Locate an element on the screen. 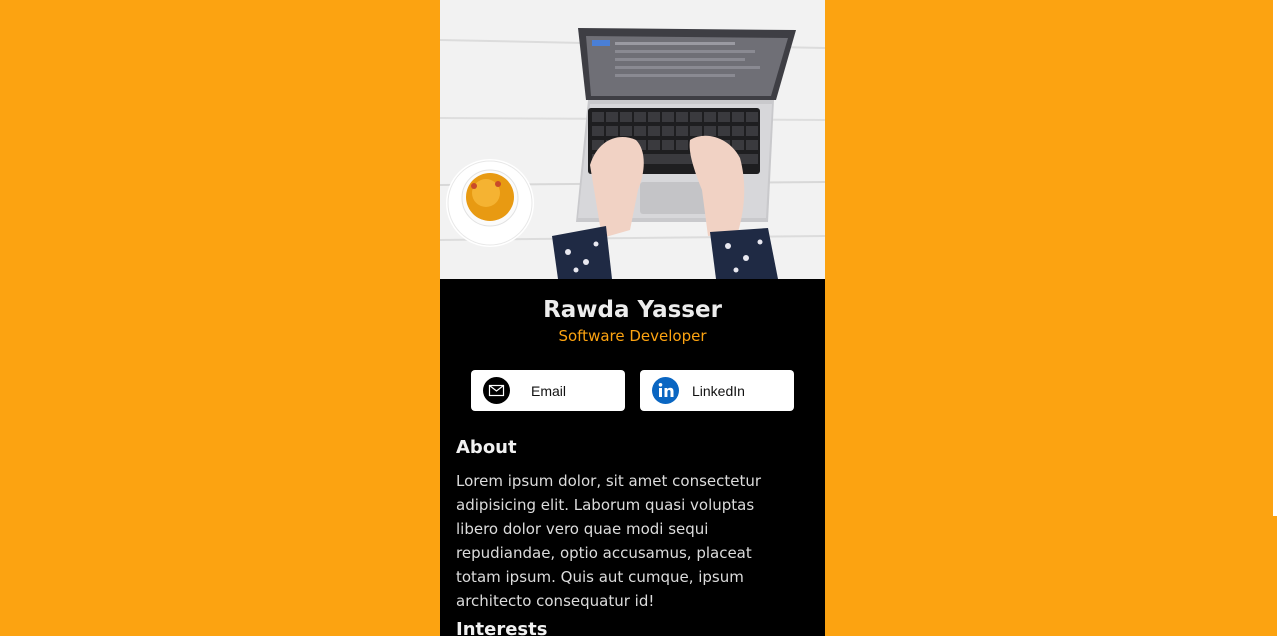  linkedin-icon is located at coordinates (665, 390).